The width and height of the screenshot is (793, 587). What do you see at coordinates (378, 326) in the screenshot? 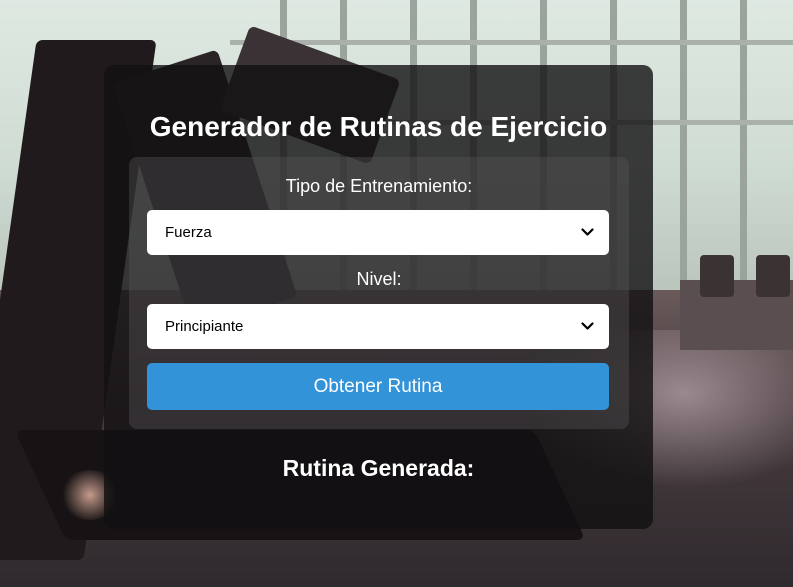
I see `level-select: Principiante` at bounding box center [378, 326].